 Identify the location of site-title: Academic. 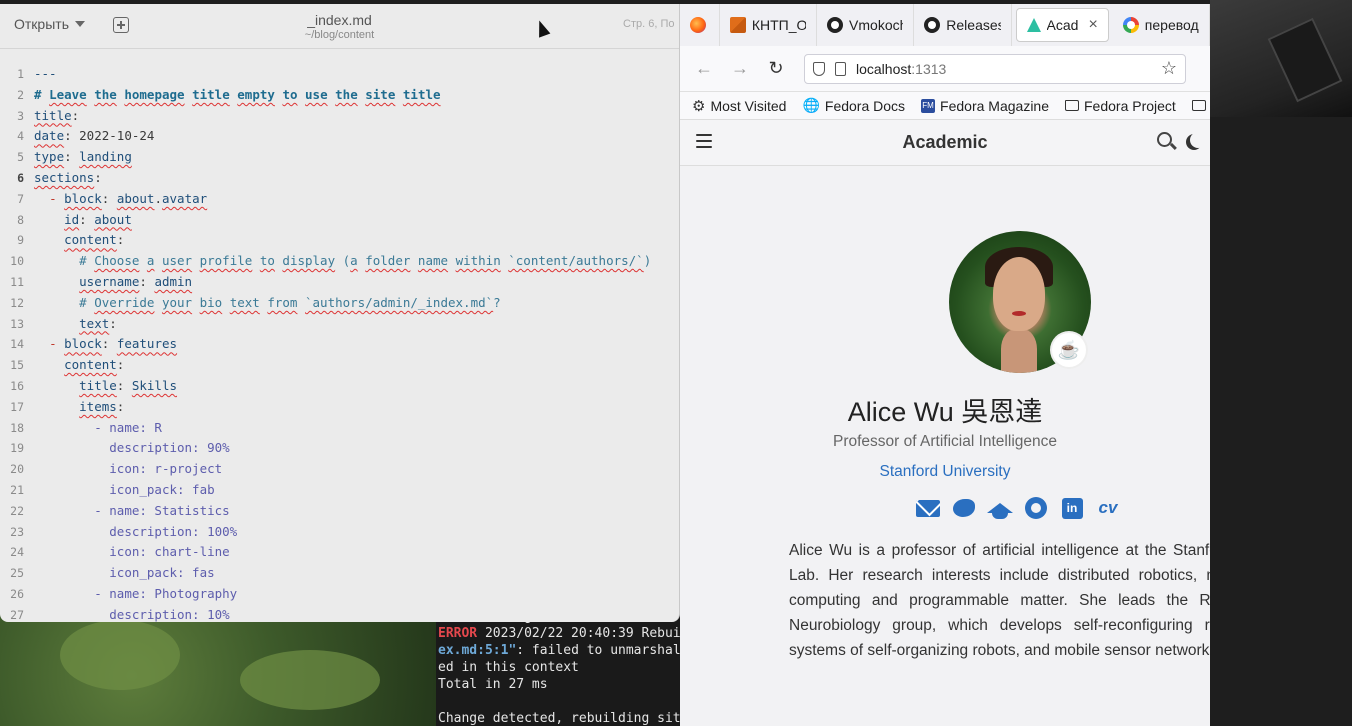
(945, 142).